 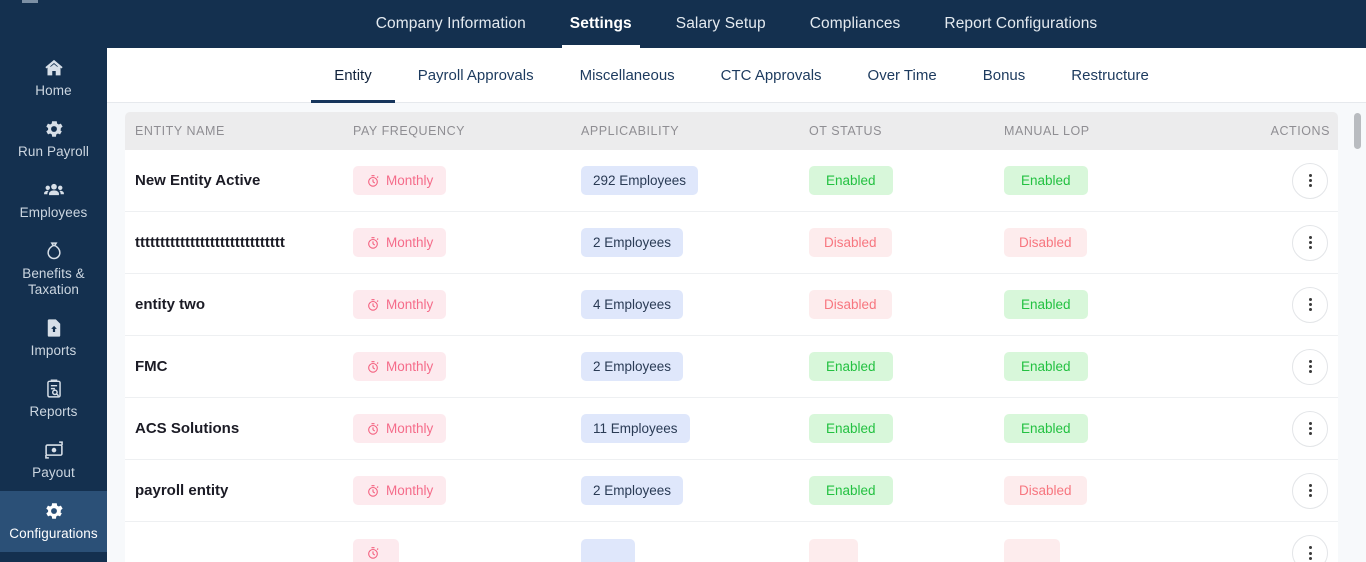 I want to click on tab-label: Restructure, so click(x=1110, y=75).